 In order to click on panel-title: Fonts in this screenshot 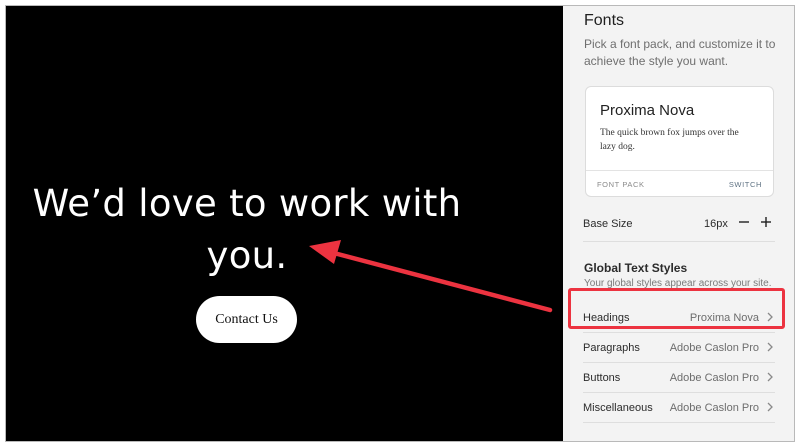, I will do `click(604, 20)`.